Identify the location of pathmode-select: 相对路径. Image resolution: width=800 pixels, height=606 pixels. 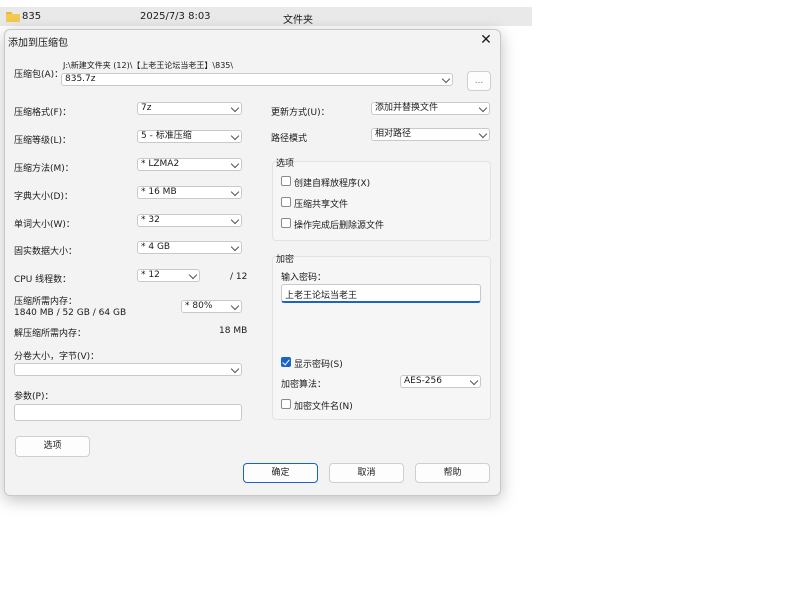
(430, 134).